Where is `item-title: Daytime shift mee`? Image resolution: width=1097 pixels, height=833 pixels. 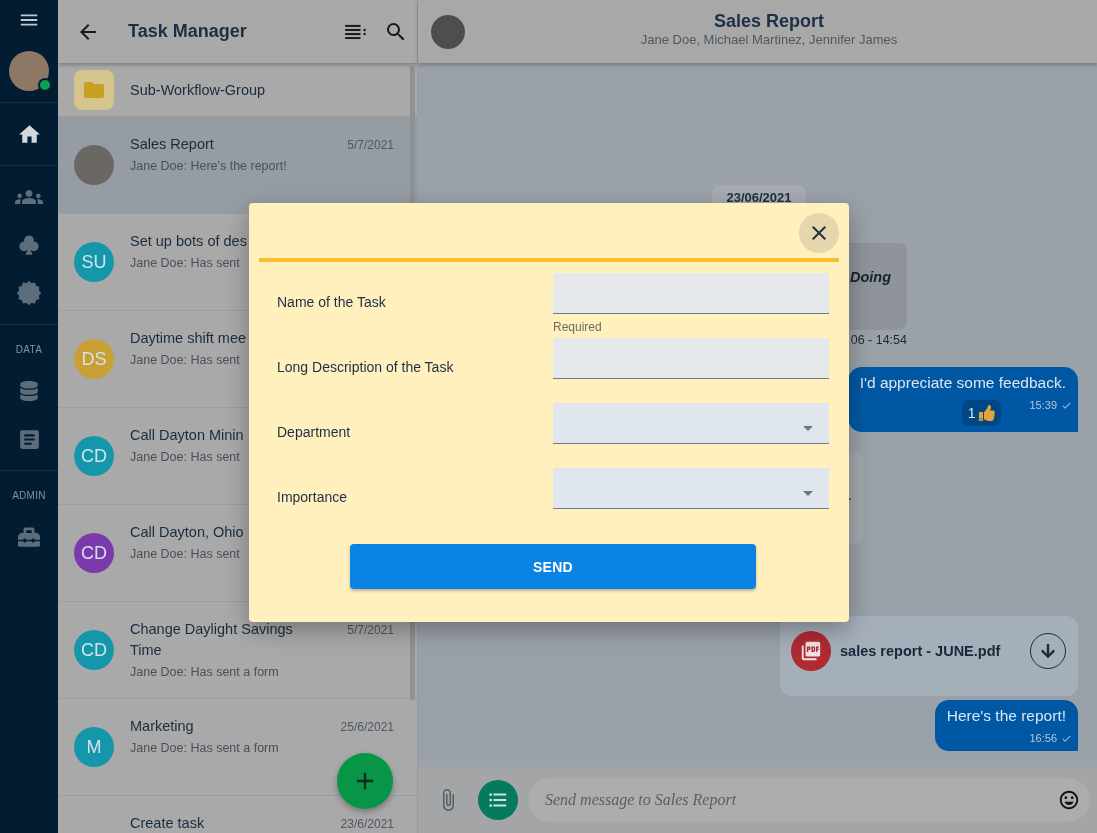
item-title: Daytime shift mee is located at coordinates (188, 338).